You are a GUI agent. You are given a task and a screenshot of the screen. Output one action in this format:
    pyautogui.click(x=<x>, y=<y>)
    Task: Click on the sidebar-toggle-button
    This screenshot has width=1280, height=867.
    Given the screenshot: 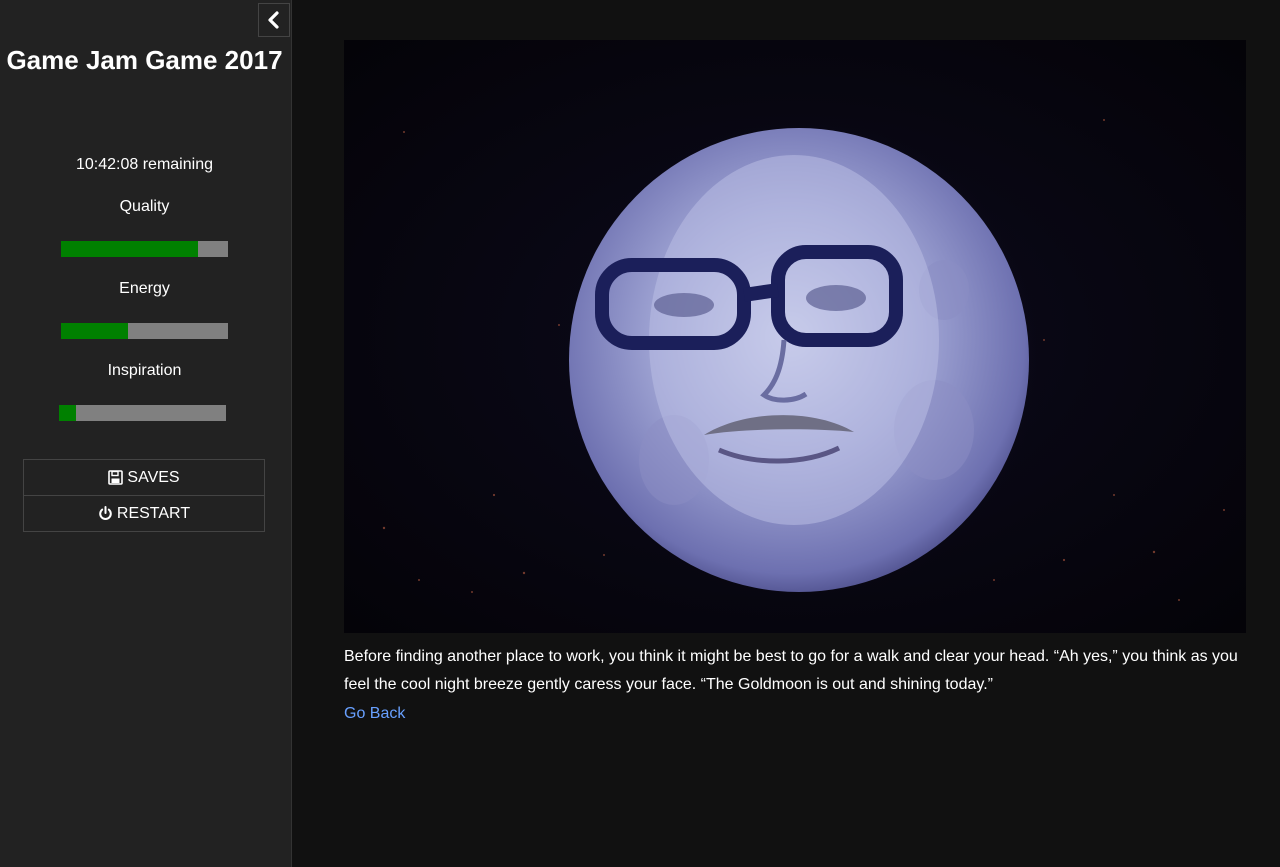 What is the action you would take?
    pyautogui.click(x=274, y=20)
    